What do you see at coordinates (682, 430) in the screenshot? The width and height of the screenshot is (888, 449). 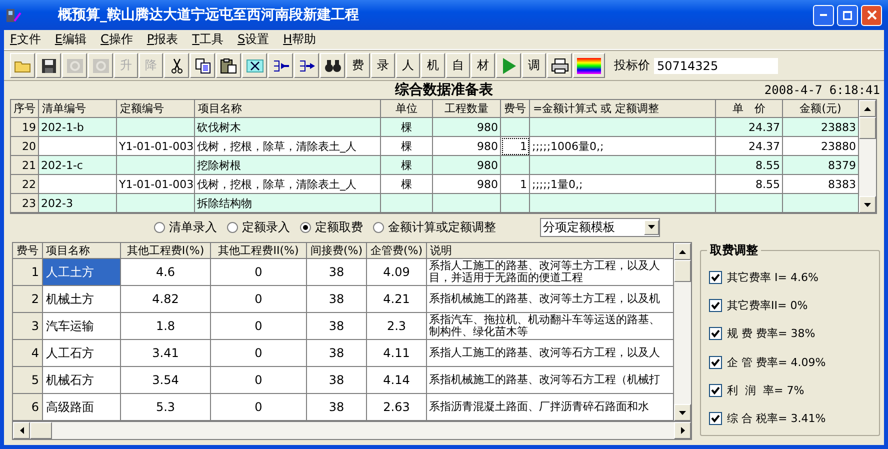 I see `scroll-right-button` at bounding box center [682, 430].